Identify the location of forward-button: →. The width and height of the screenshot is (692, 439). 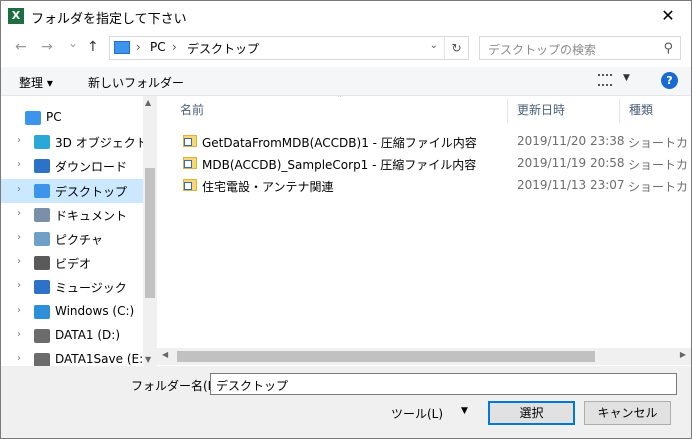
(47, 47).